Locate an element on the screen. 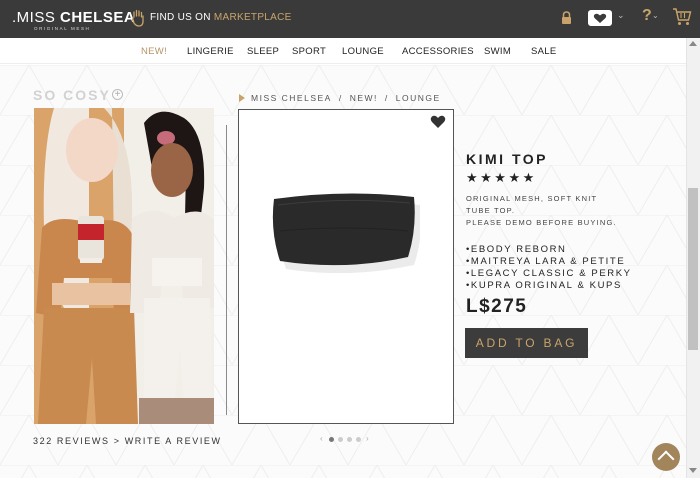 The height and width of the screenshot is (478, 700). plus-icon: + is located at coordinates (117, 94).